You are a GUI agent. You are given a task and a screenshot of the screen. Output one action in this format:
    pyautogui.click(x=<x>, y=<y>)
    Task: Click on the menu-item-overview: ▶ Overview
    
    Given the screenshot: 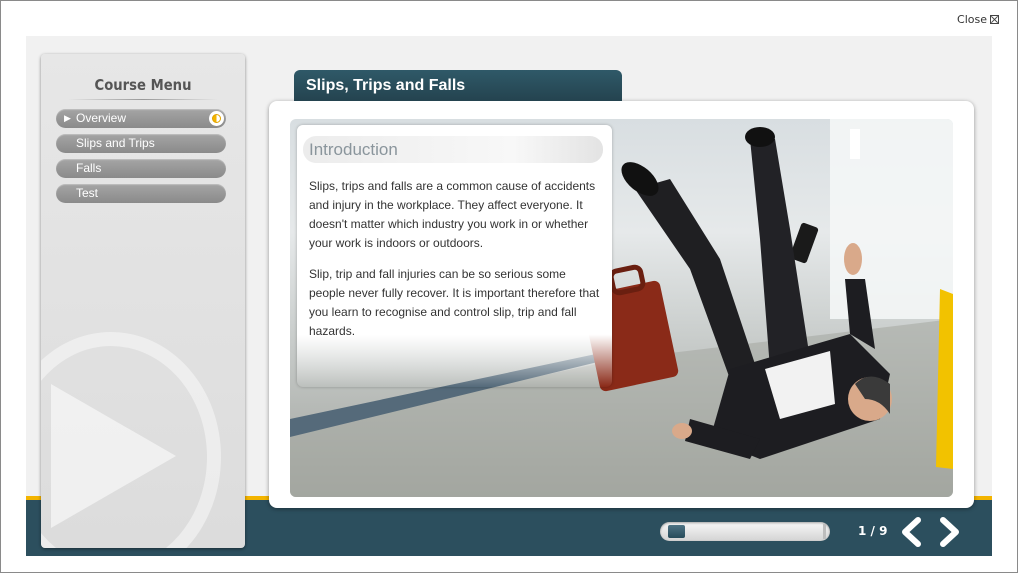 What is the action you would take?
    pyautogui.click(x=141, y=118)
    